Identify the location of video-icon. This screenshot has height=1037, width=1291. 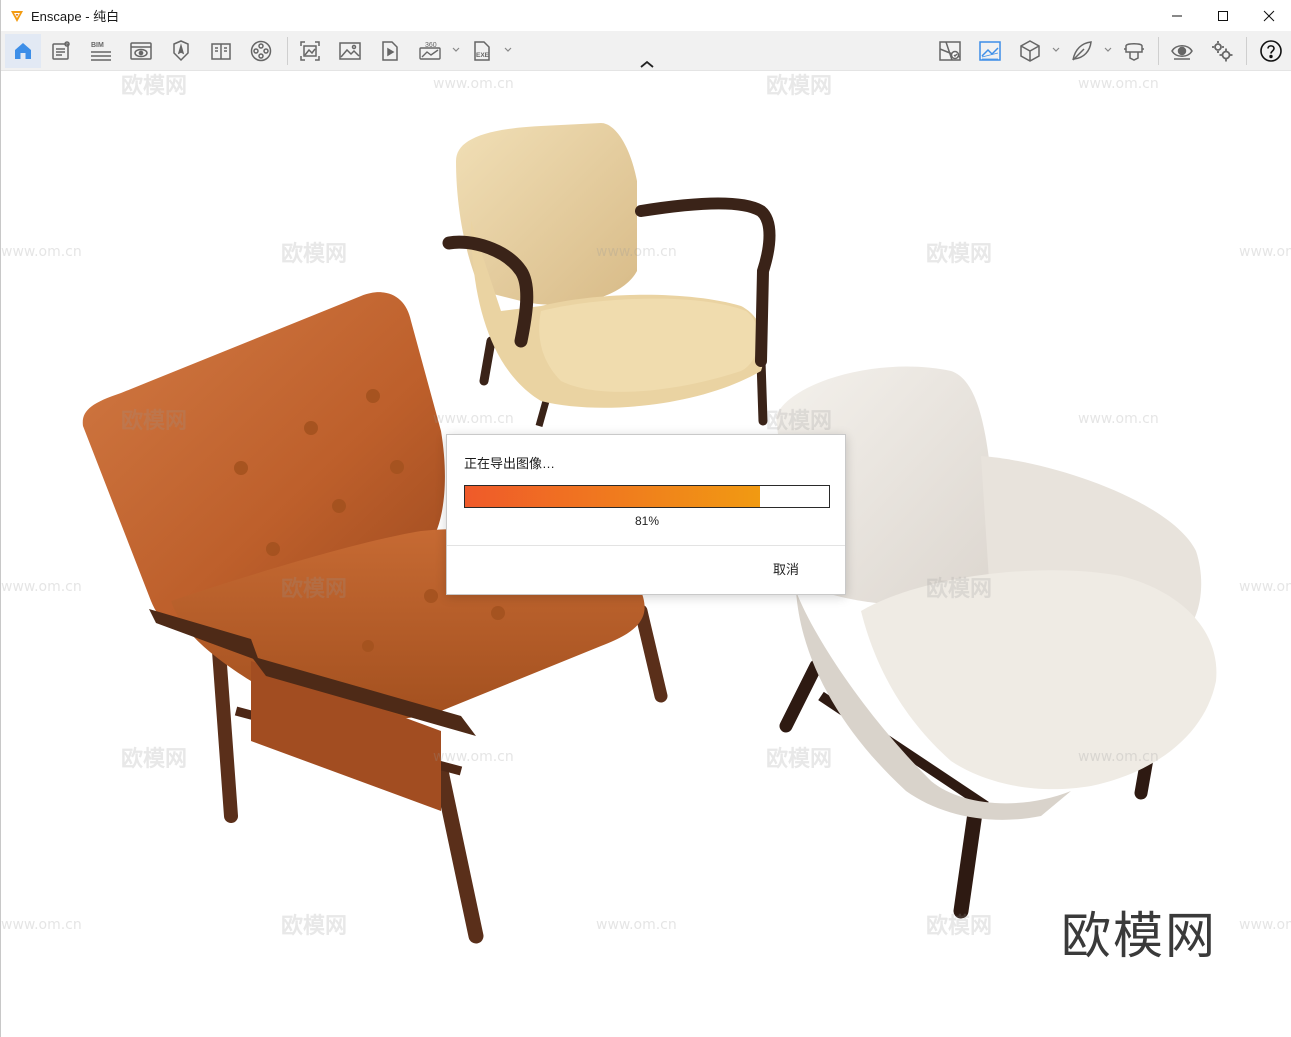
(390, 51).